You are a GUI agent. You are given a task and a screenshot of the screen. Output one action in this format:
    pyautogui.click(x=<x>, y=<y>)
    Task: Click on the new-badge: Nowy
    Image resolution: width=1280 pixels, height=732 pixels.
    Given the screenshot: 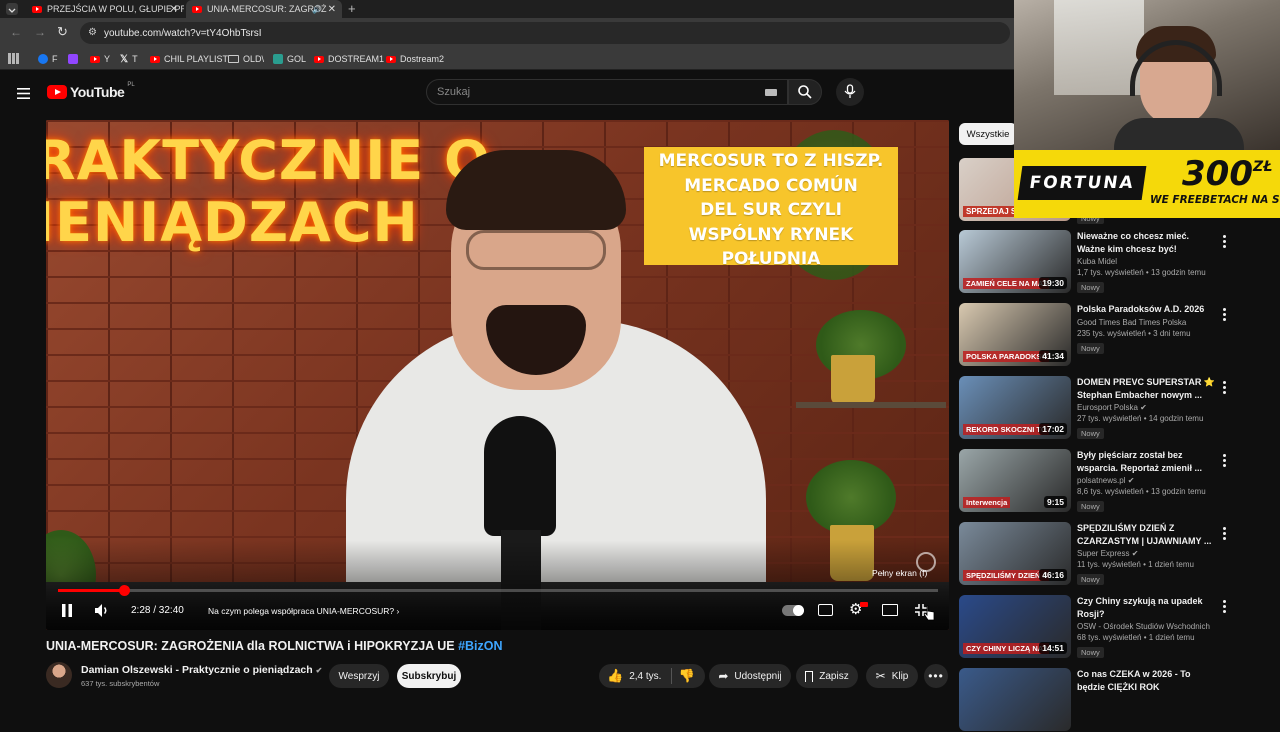 What is the action you would take?
    pyautogui.click(x=1090, y=579)
    